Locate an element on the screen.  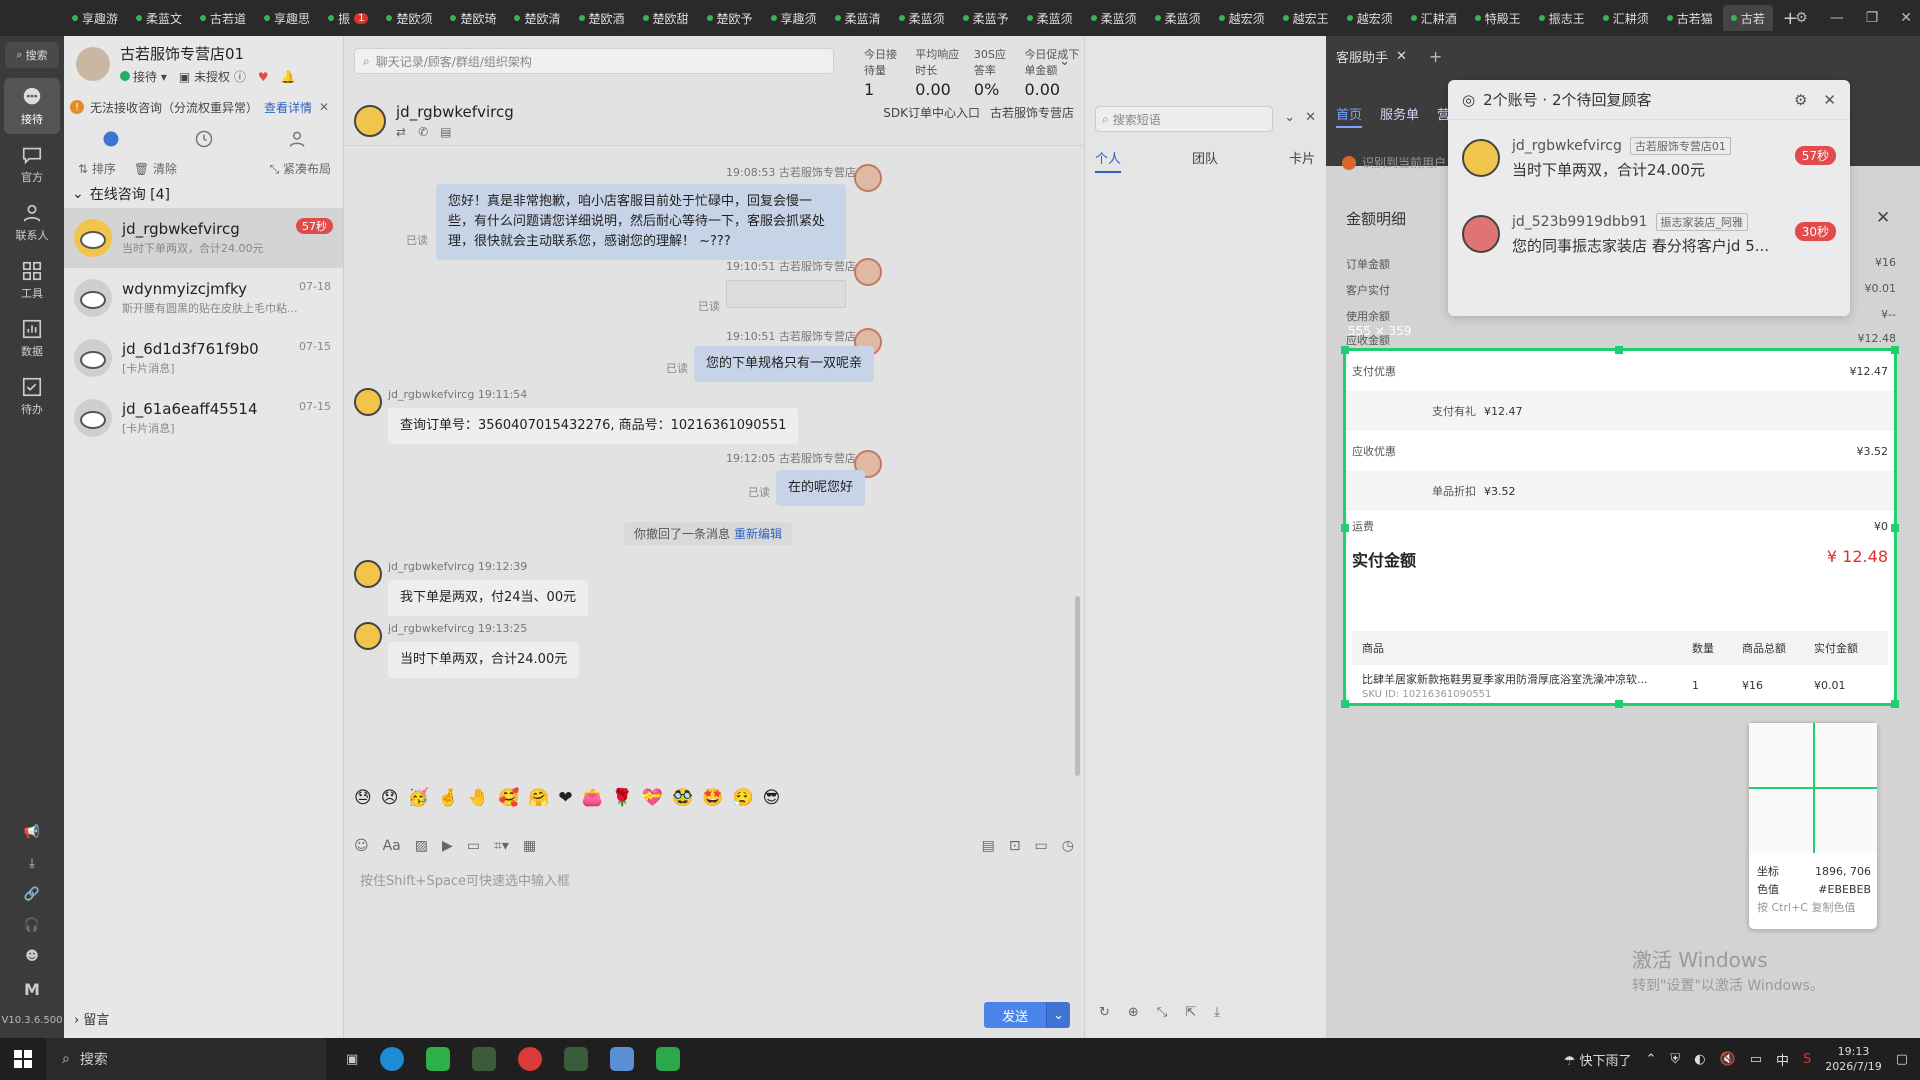
clock: 19:13 2026/7/19 is located at coordinates (1853, 1059).